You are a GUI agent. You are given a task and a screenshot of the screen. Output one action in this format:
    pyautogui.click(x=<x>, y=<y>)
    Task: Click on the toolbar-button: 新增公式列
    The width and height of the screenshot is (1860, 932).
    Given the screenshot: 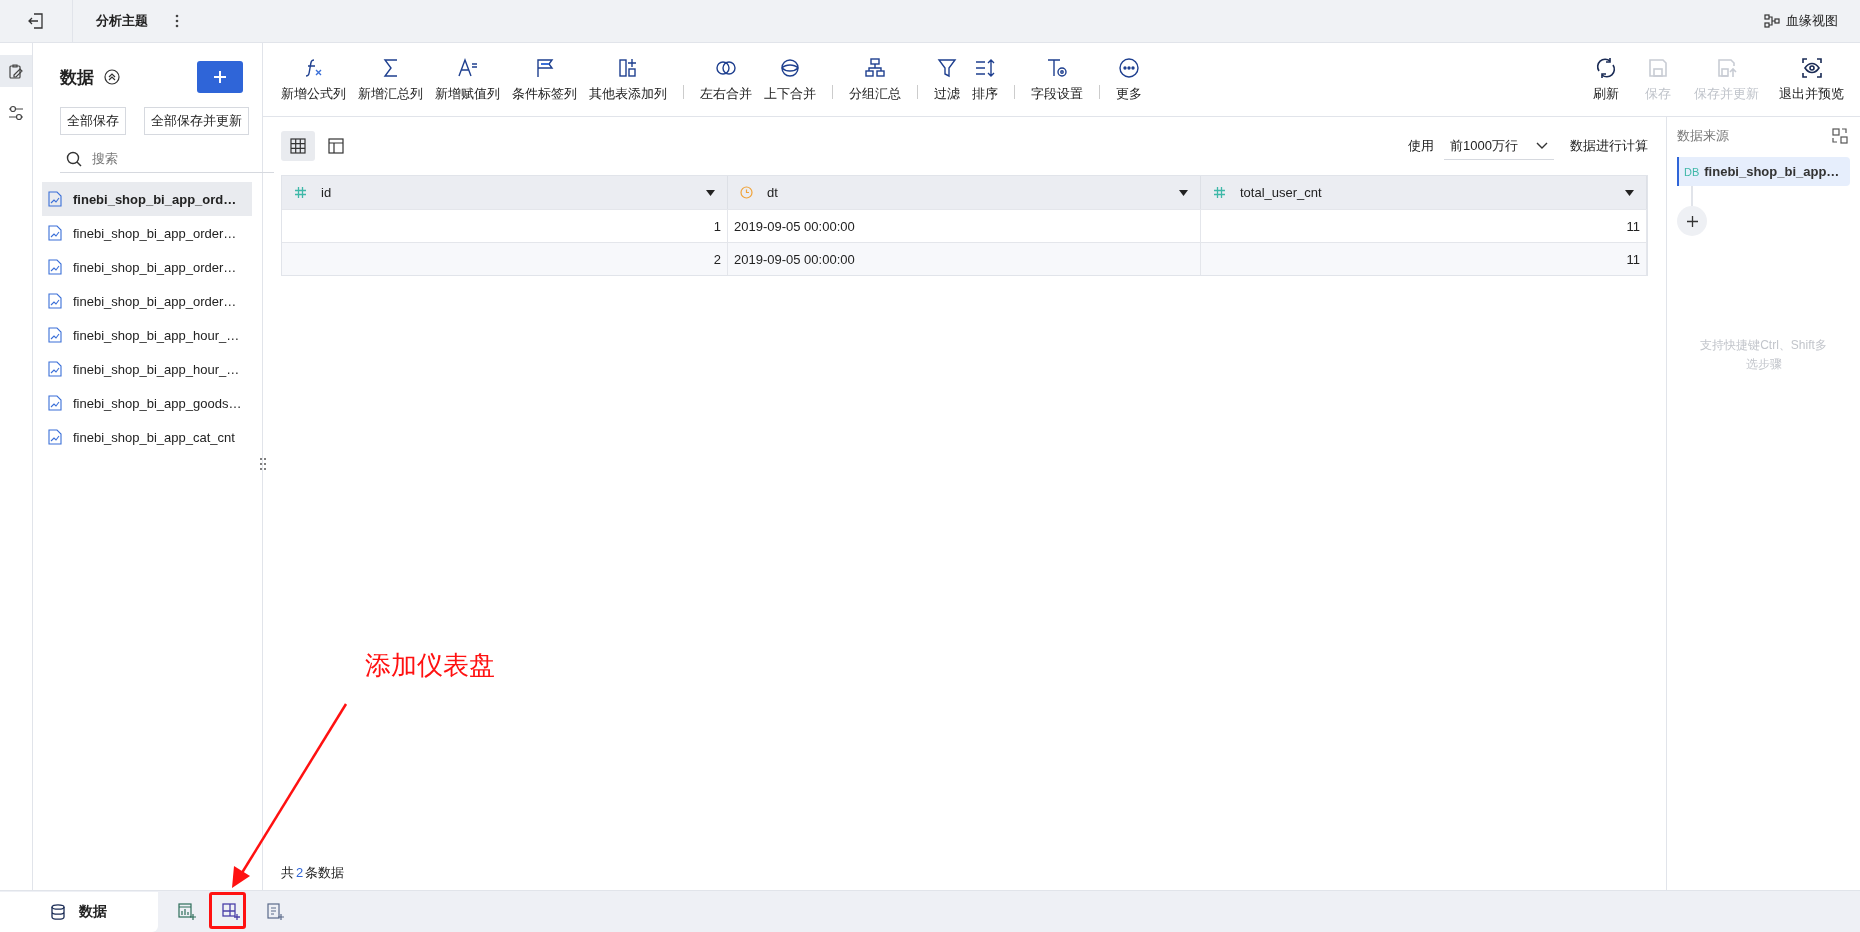 What is the action you would take?
    pyautogui.click(x=313, y=79)
    